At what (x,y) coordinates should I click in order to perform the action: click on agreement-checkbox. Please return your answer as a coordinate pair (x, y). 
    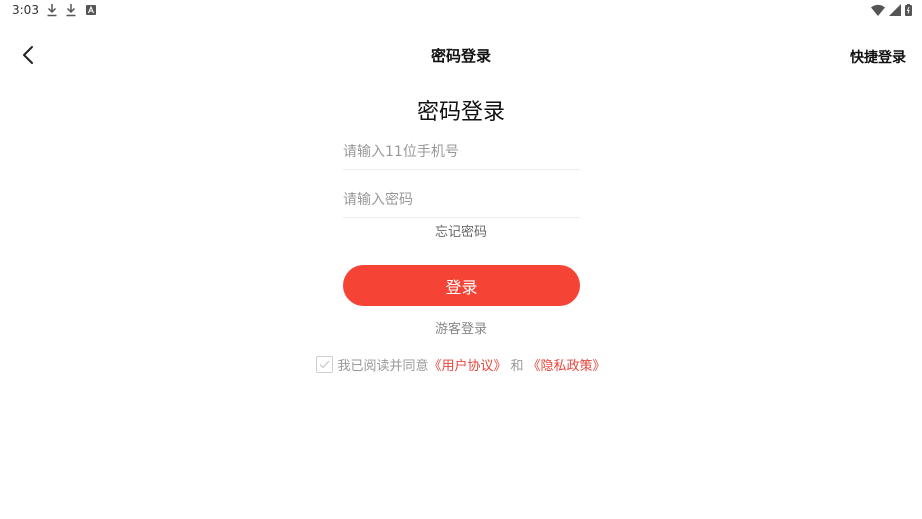
    Looking at the image, I should click on (325, 364).